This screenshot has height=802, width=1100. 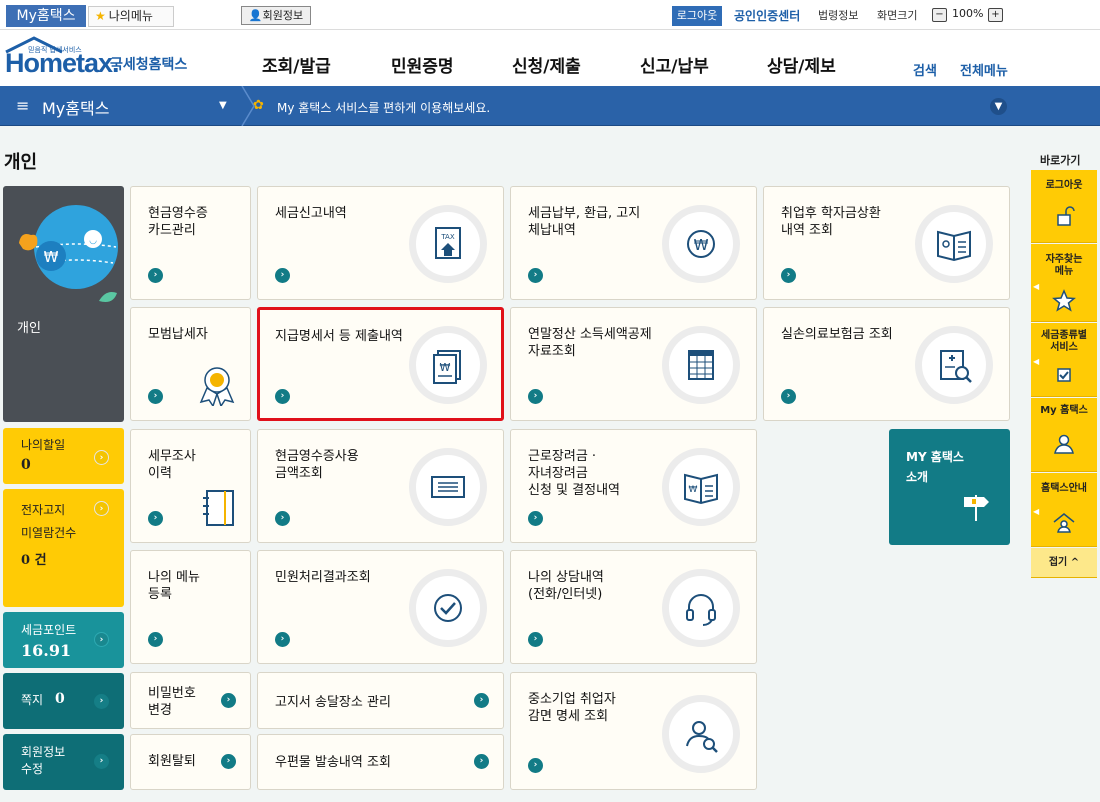 What do you see at coordinates (954, 365) in the screenshot?
I see `medical-search-icon` at bounding box center [954, 365].